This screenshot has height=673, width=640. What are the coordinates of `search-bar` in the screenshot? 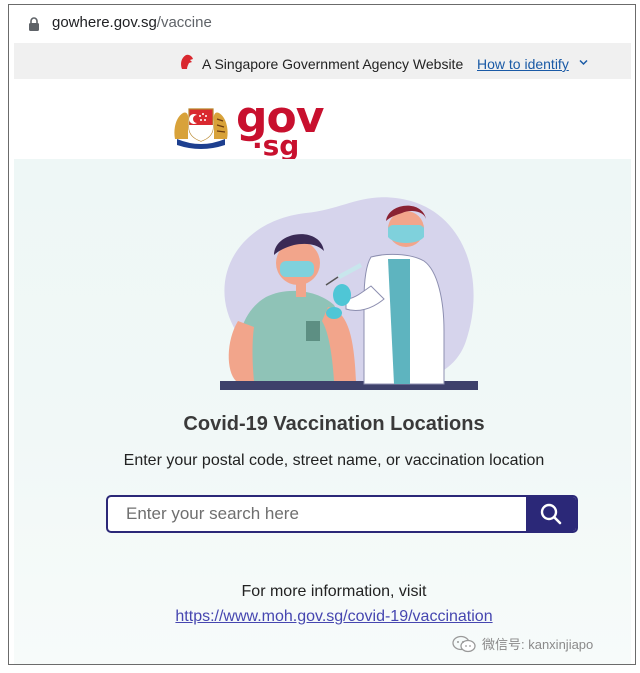 It's located at (342, 514).